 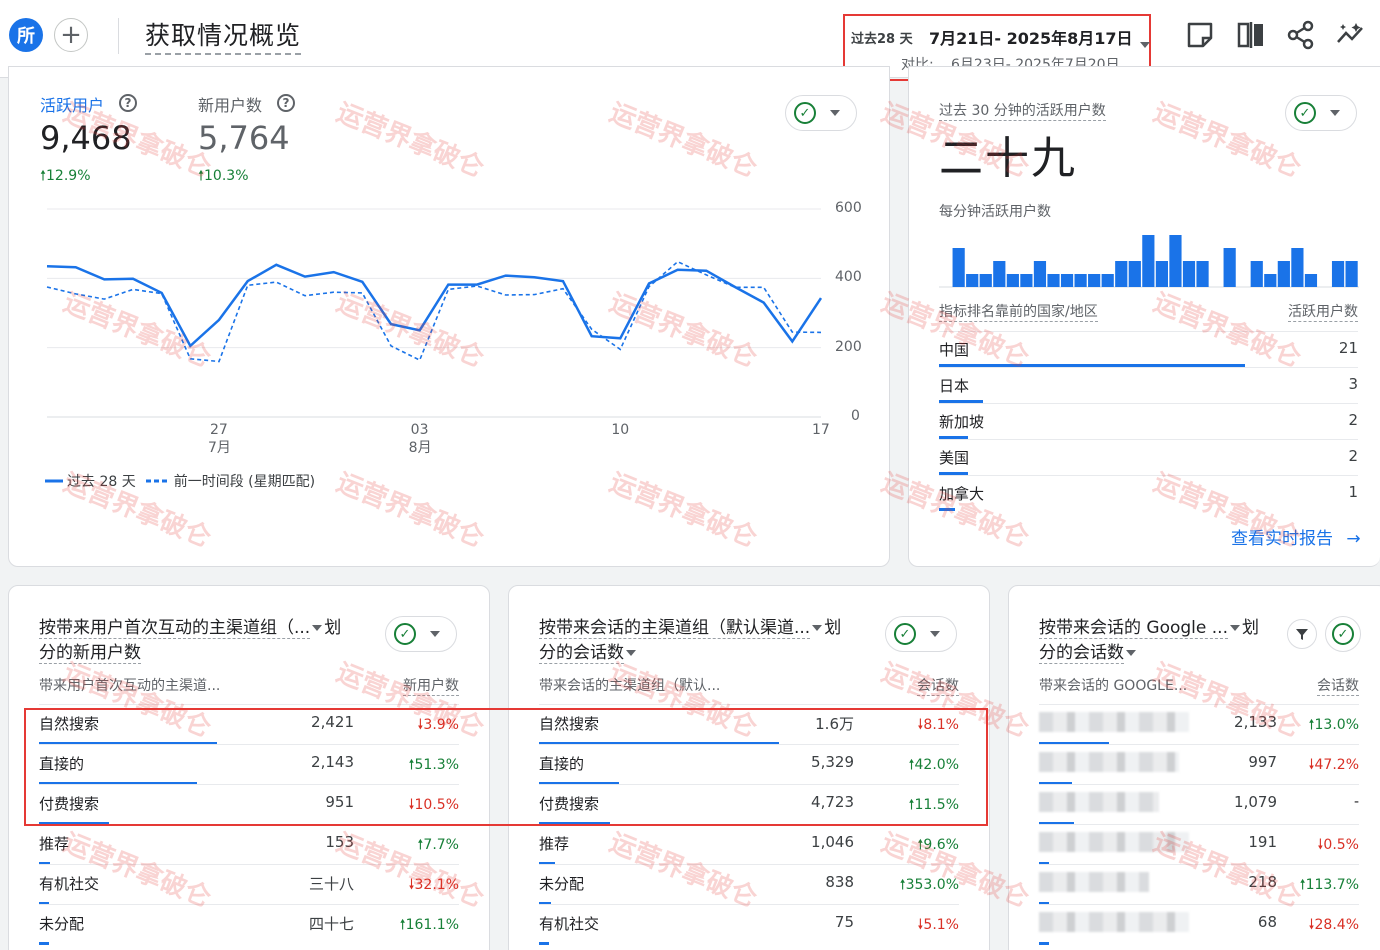 I want to click on data-quality-button: ✓, so click(x=1343, y=634).